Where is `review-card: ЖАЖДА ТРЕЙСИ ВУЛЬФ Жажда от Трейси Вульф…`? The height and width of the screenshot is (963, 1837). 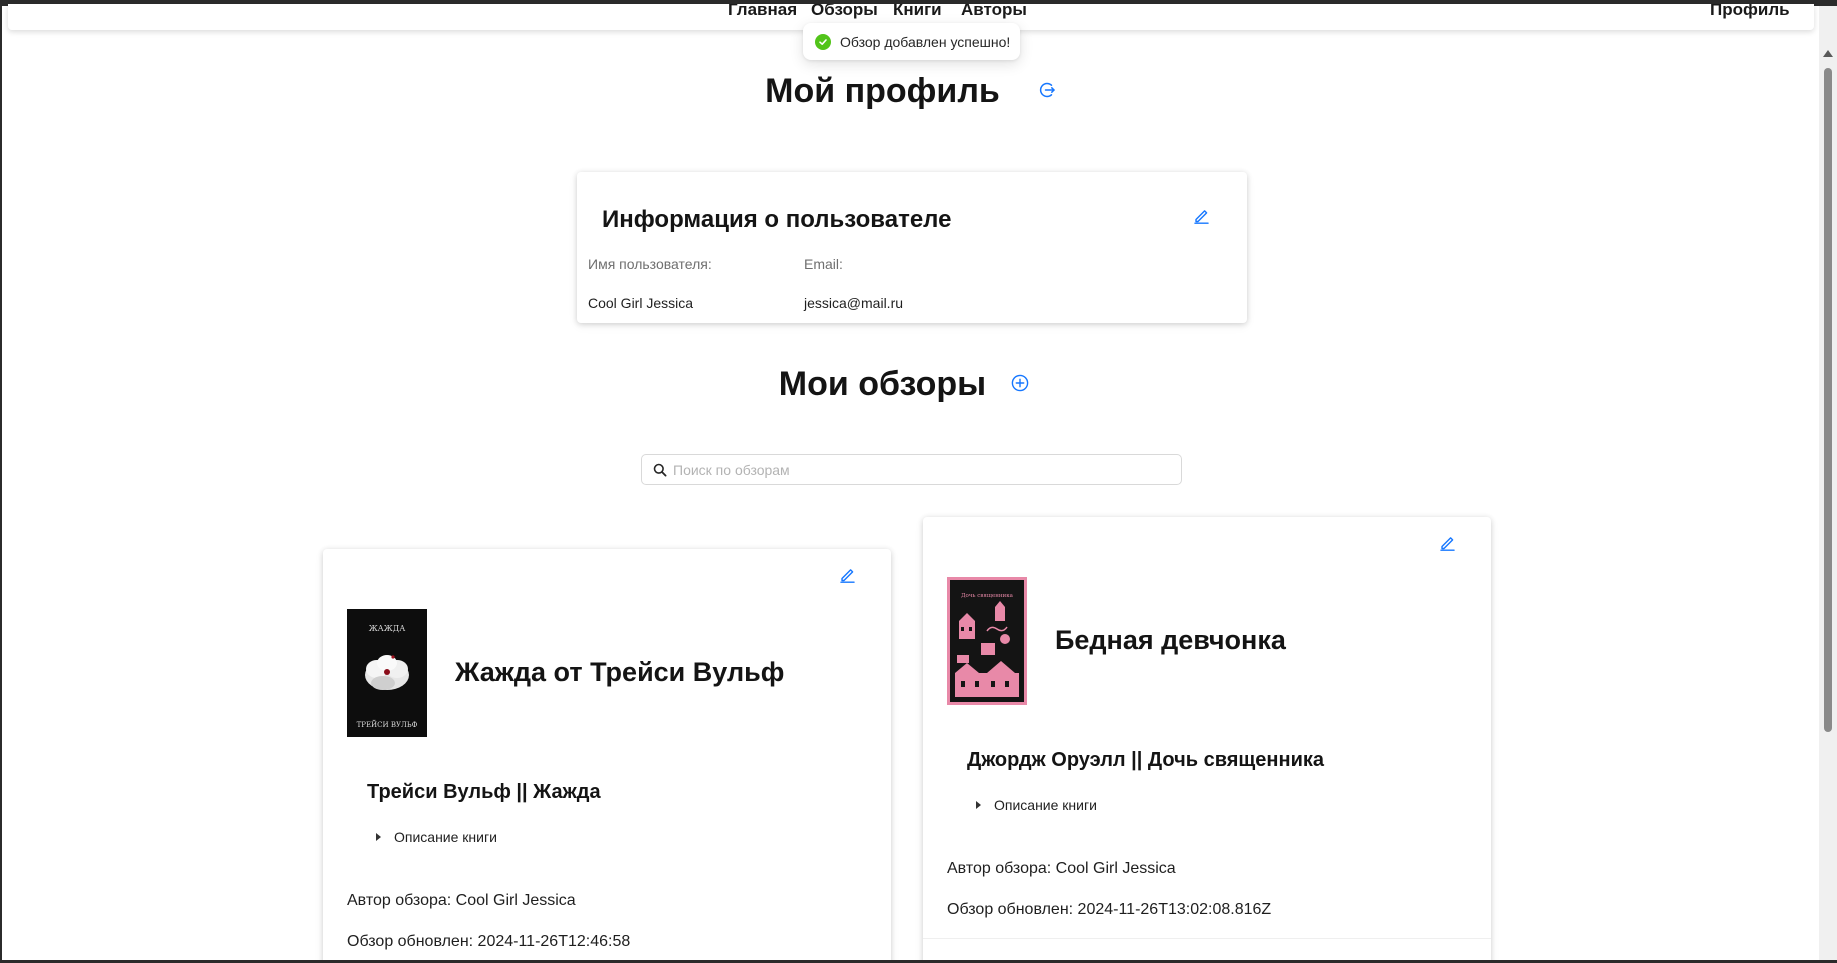 review-card: ЖАЖДА ТРЕЙСИ ВУЛЬФ Жажда от Трейси Вульф… is located at coordinates (607, 756).